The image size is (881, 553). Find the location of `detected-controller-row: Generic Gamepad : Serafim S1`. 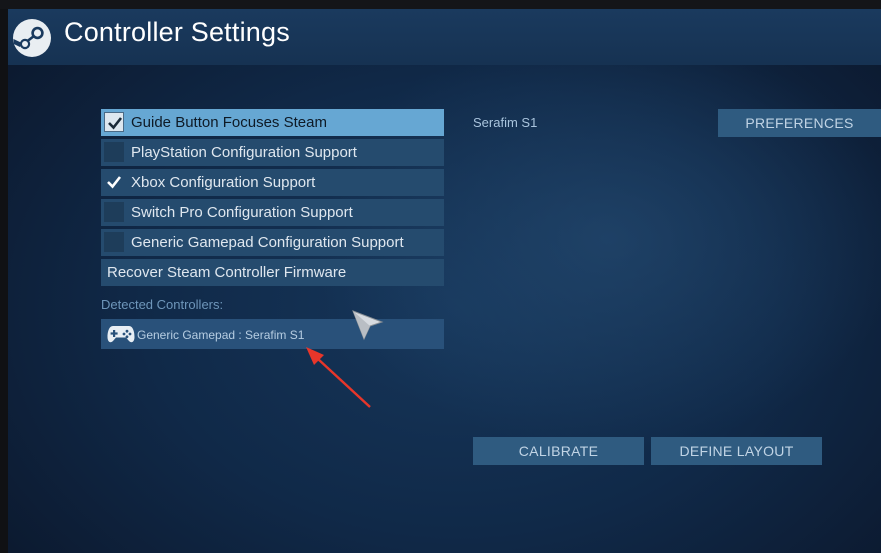

detected-controller-row: Generic Gamepad : Serafim S1 is located at coordinates (272, 334).